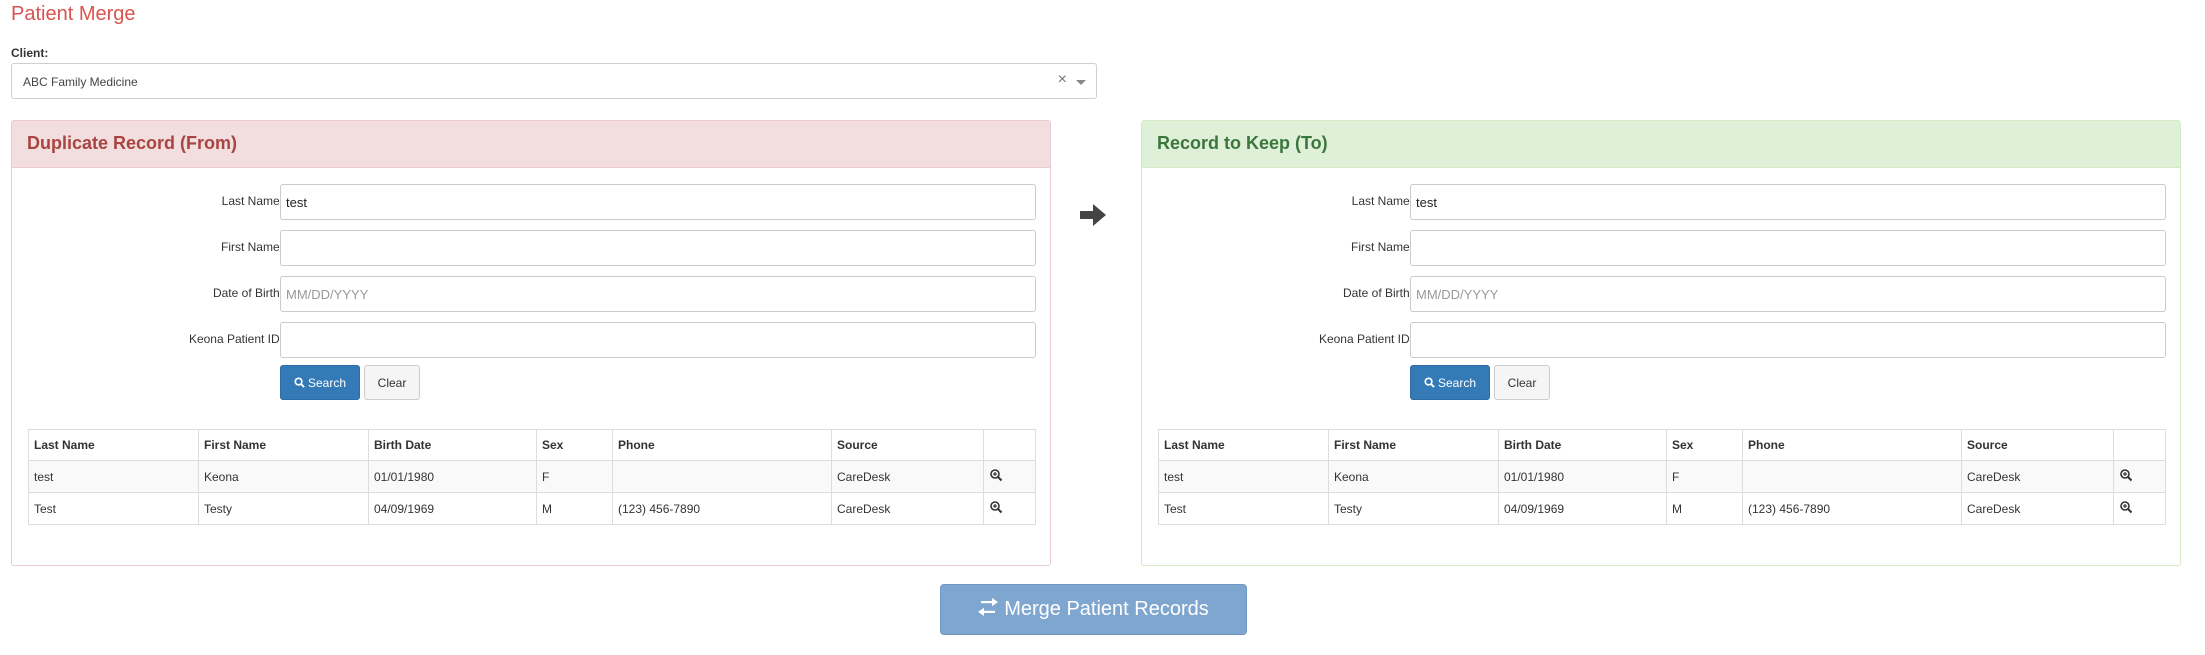 The height and width of the screenshot is (655, 2205). What do you see at coordinates (1661, 144) in the screenshot?
I see `panel-title: Record to Keep (To)` at bounding box center [1661, 144].